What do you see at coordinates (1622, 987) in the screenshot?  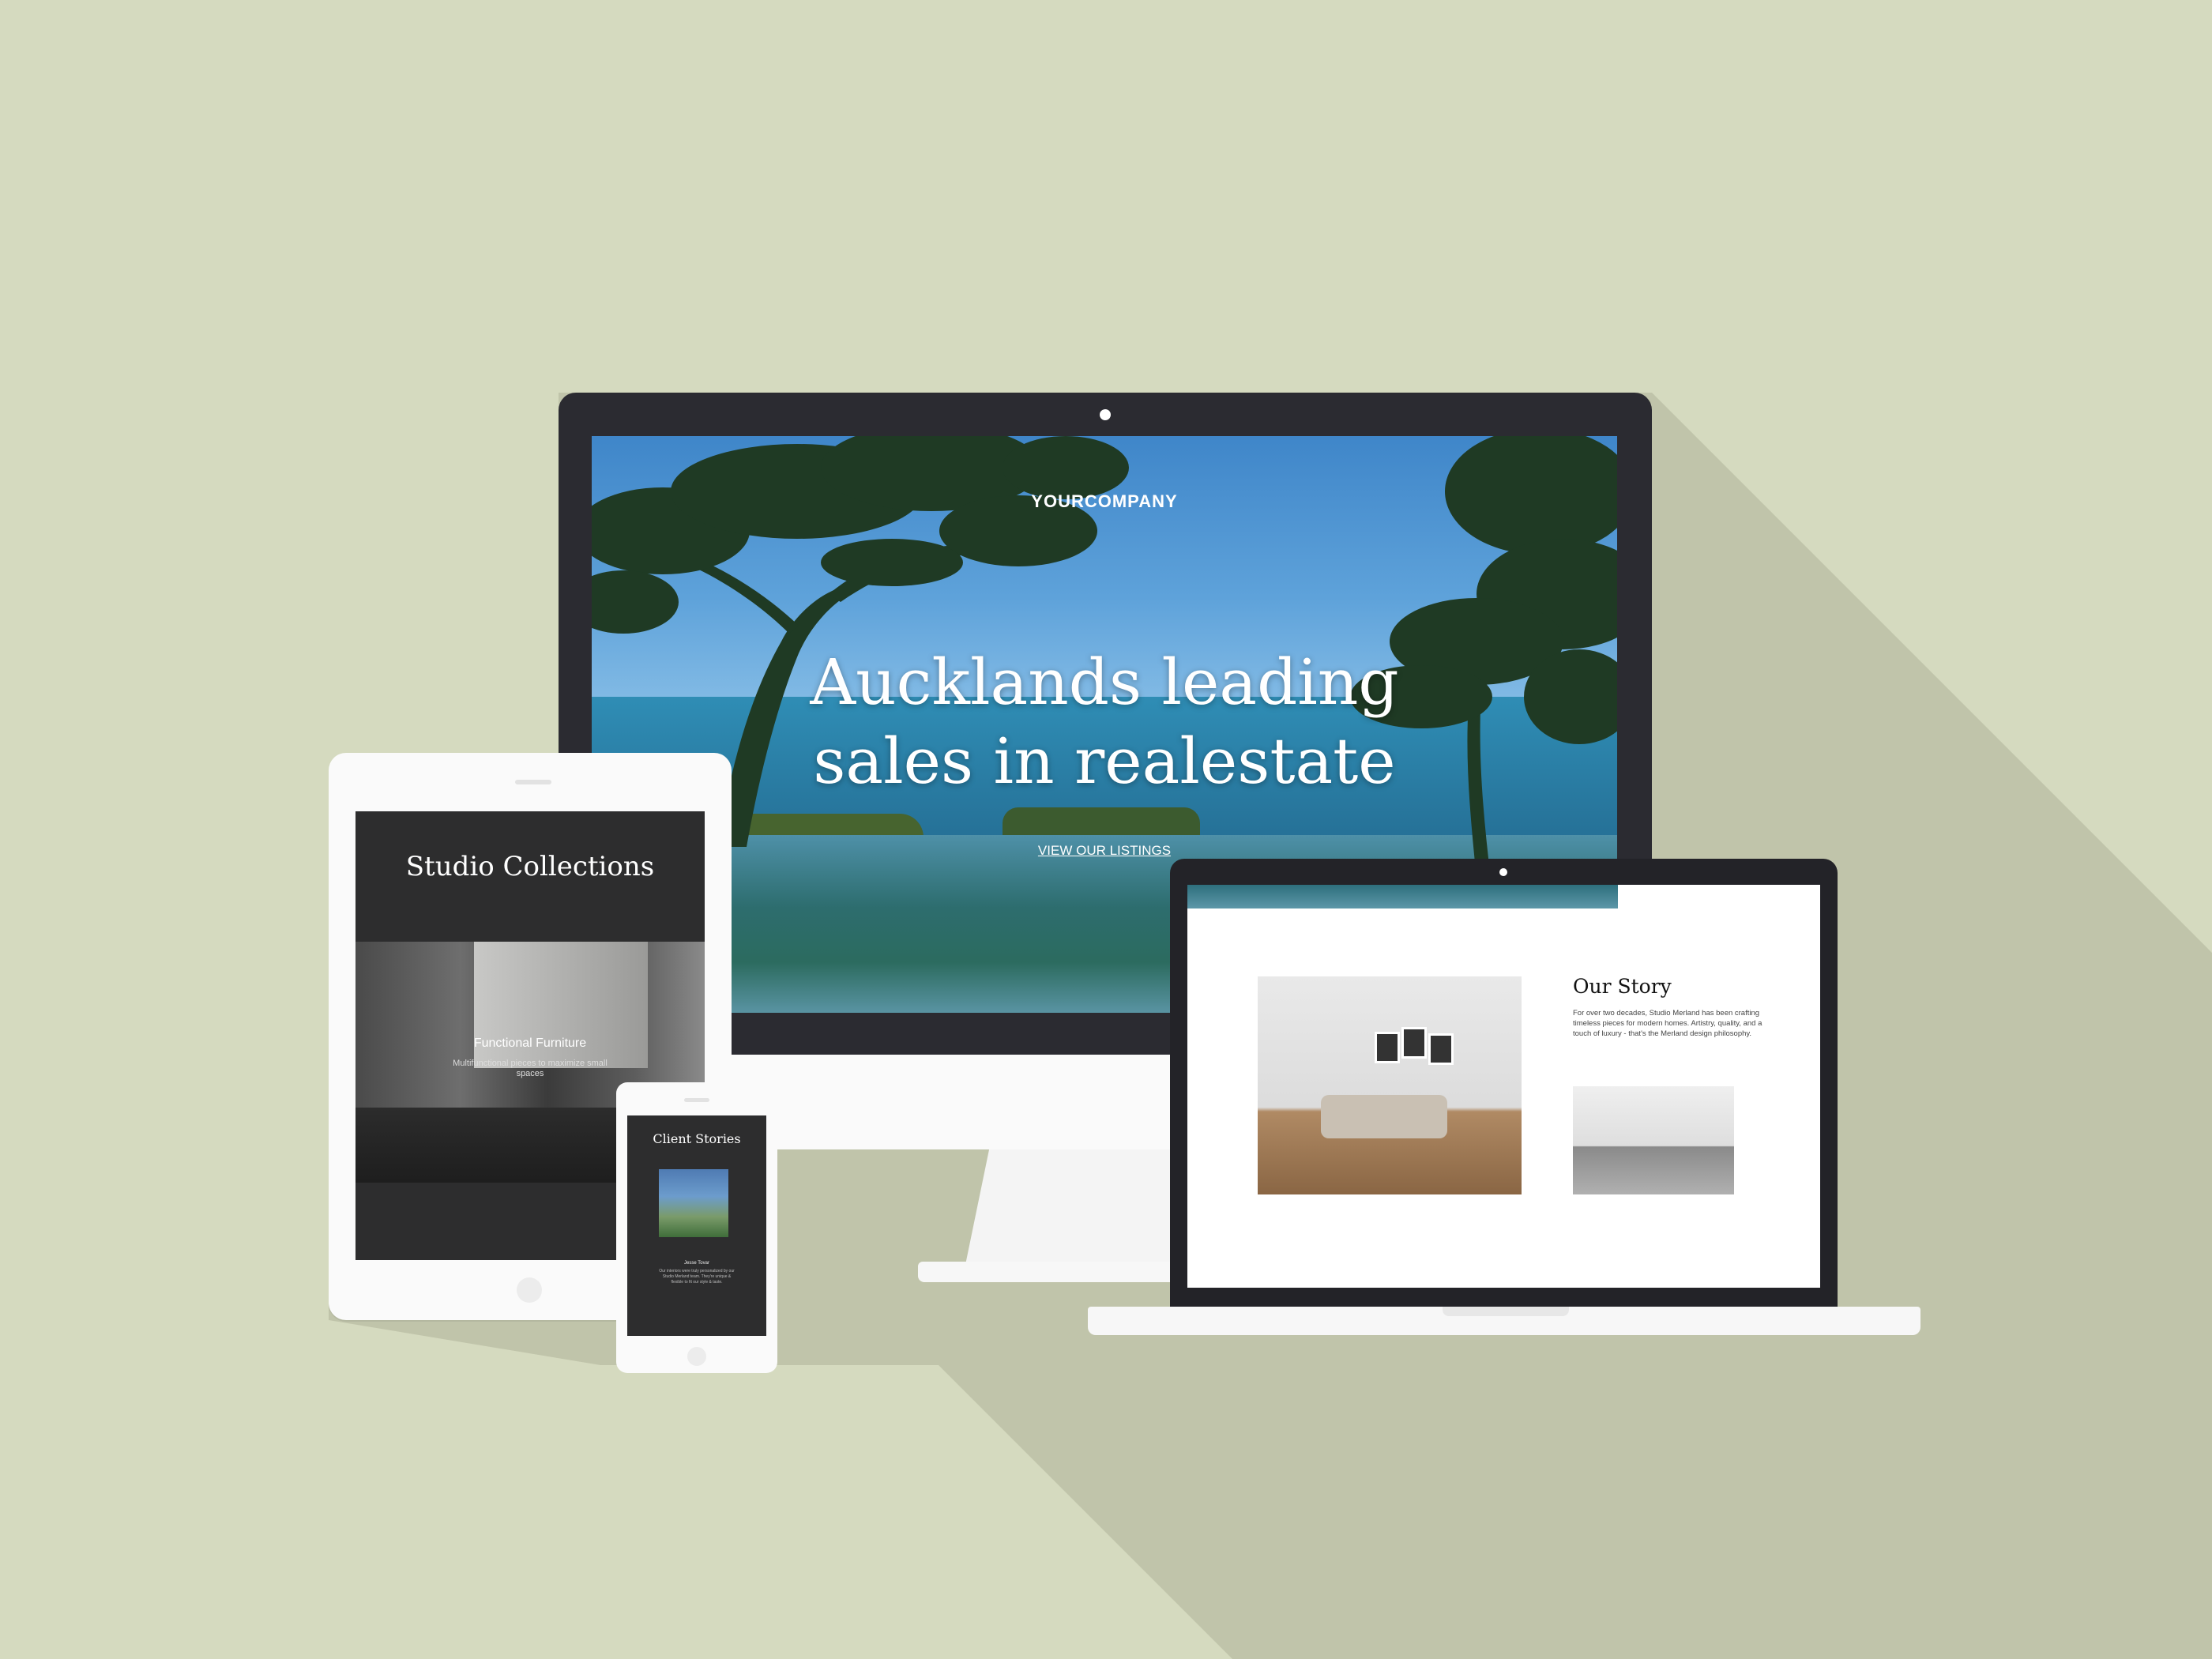 I see `our-story-heading: Our Story` at bounding box center [1622, 987].